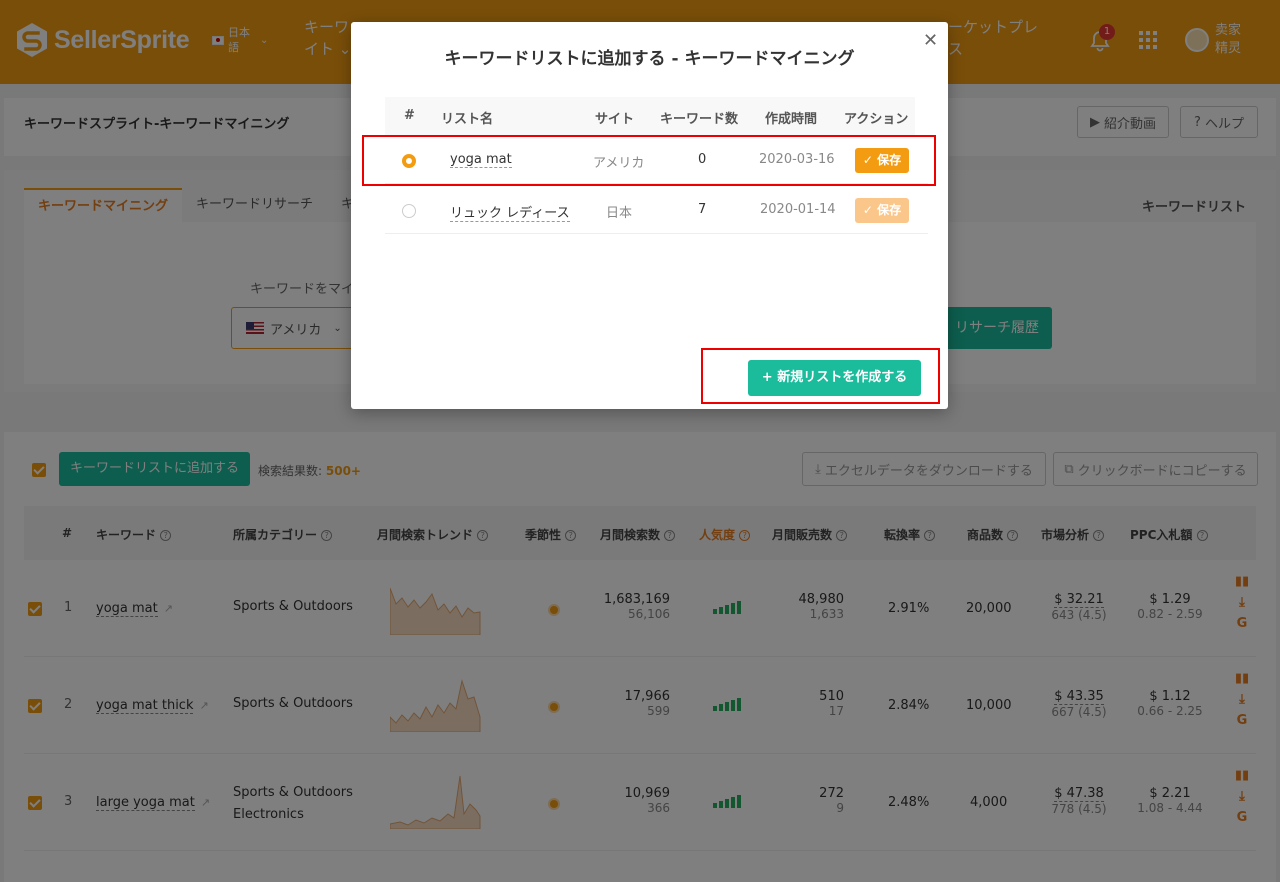 The width and height of the screenshot is (1280, 882). Describe the element at coordinates (409, 115) in the screenshot. I see `col-index: #` at that location.